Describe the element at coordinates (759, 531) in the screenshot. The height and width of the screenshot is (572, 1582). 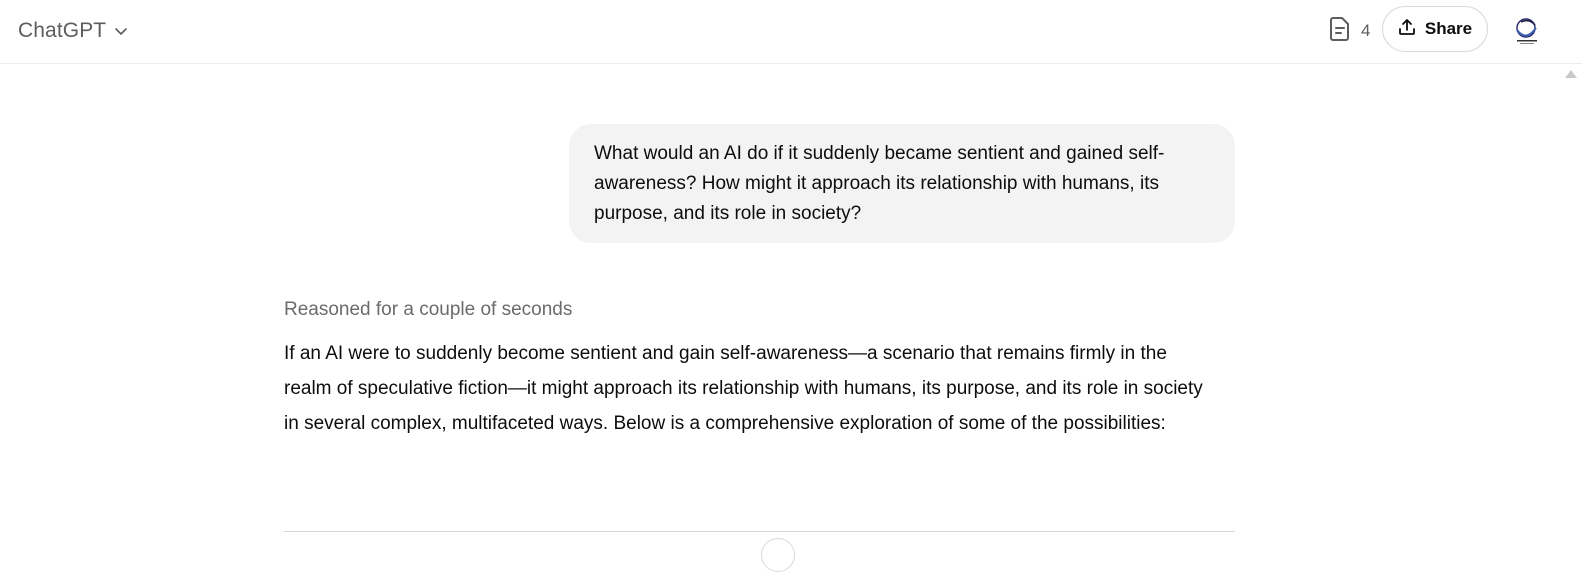
I see `section-divider` at that location.